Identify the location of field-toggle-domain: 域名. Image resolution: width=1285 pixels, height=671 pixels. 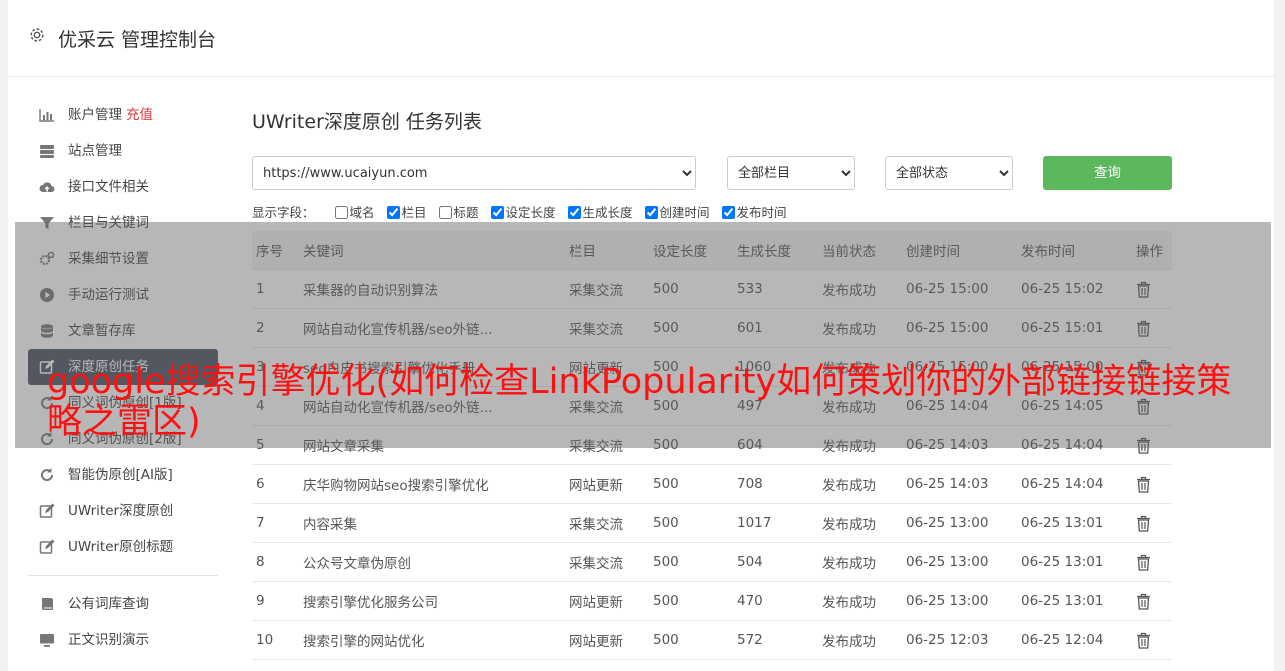
(354, 212).